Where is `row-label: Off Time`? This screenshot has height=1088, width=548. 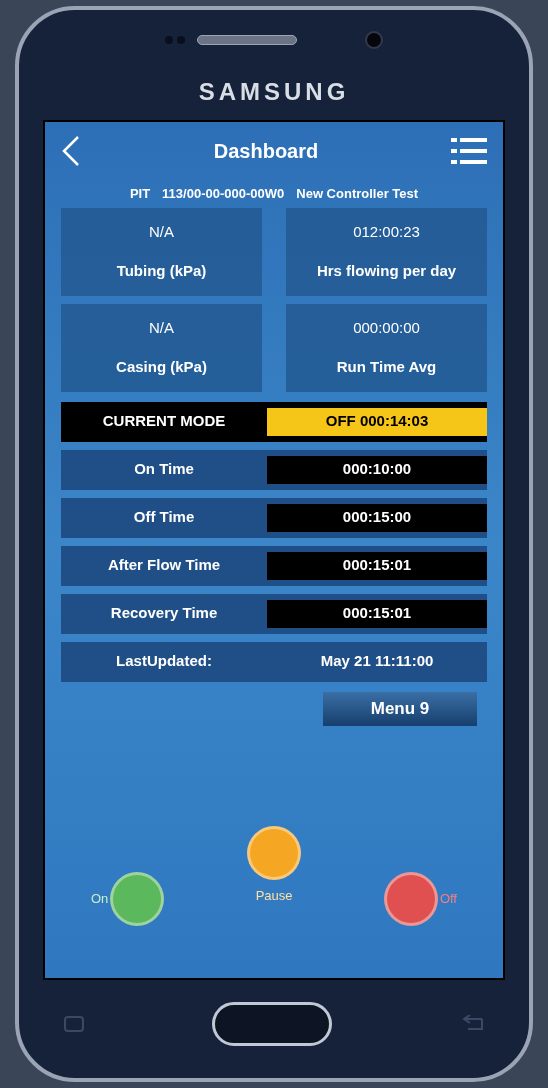
row-label: Off Time is located at coordinates (164, 517).